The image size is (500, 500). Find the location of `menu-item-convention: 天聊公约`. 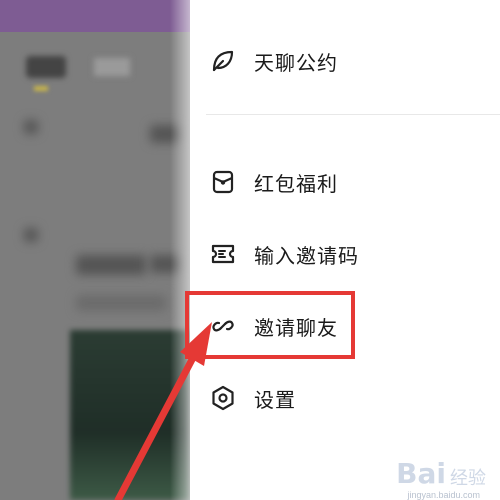

menu-item-convention: 天聊公约 is located at coordinates (273, 61).